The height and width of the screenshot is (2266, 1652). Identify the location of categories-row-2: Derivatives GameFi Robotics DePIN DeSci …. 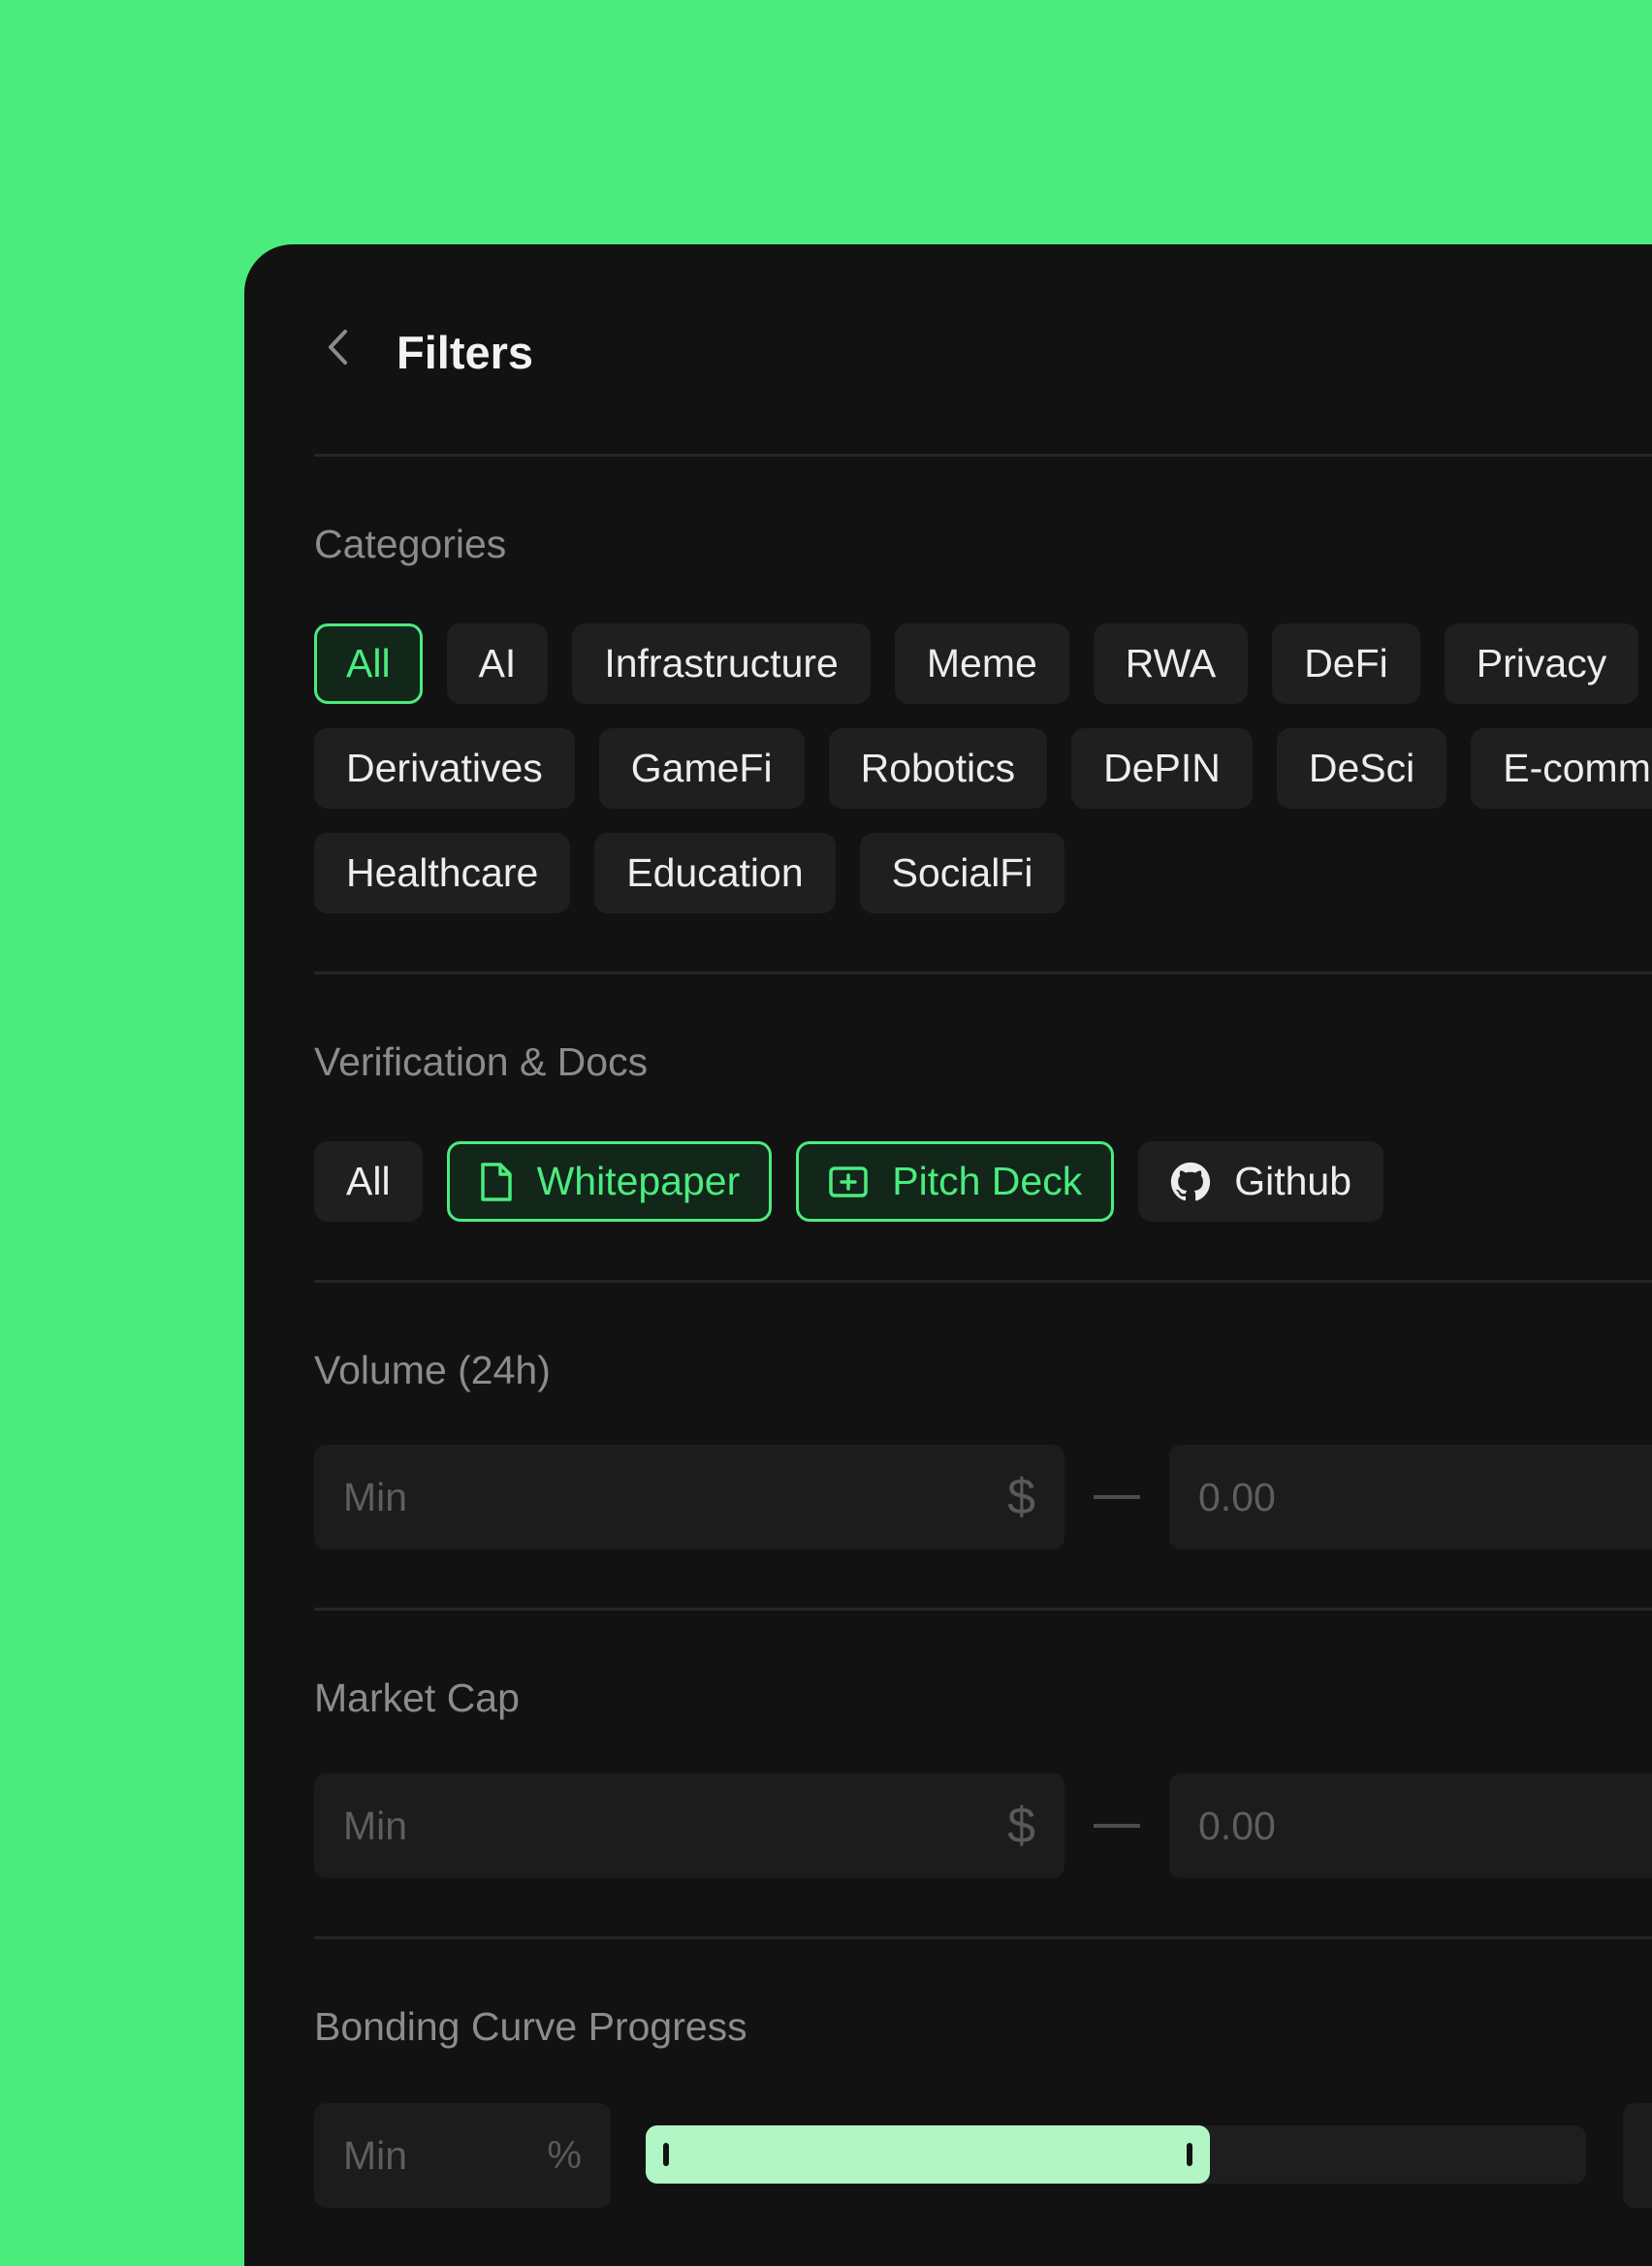
(983, 768).